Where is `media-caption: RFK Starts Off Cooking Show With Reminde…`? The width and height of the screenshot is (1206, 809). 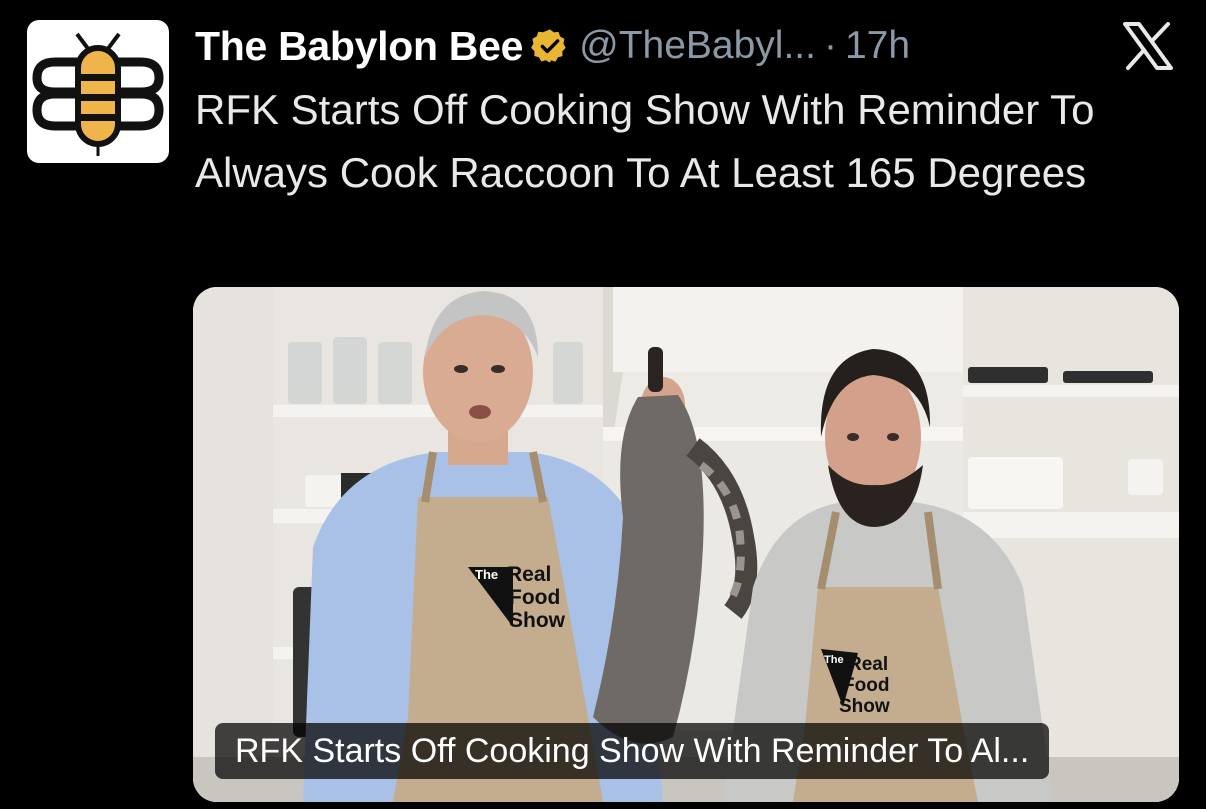
media-caption: RFK Starts Off Cooking Show With Reminde… is located at coordinates (632, 751).